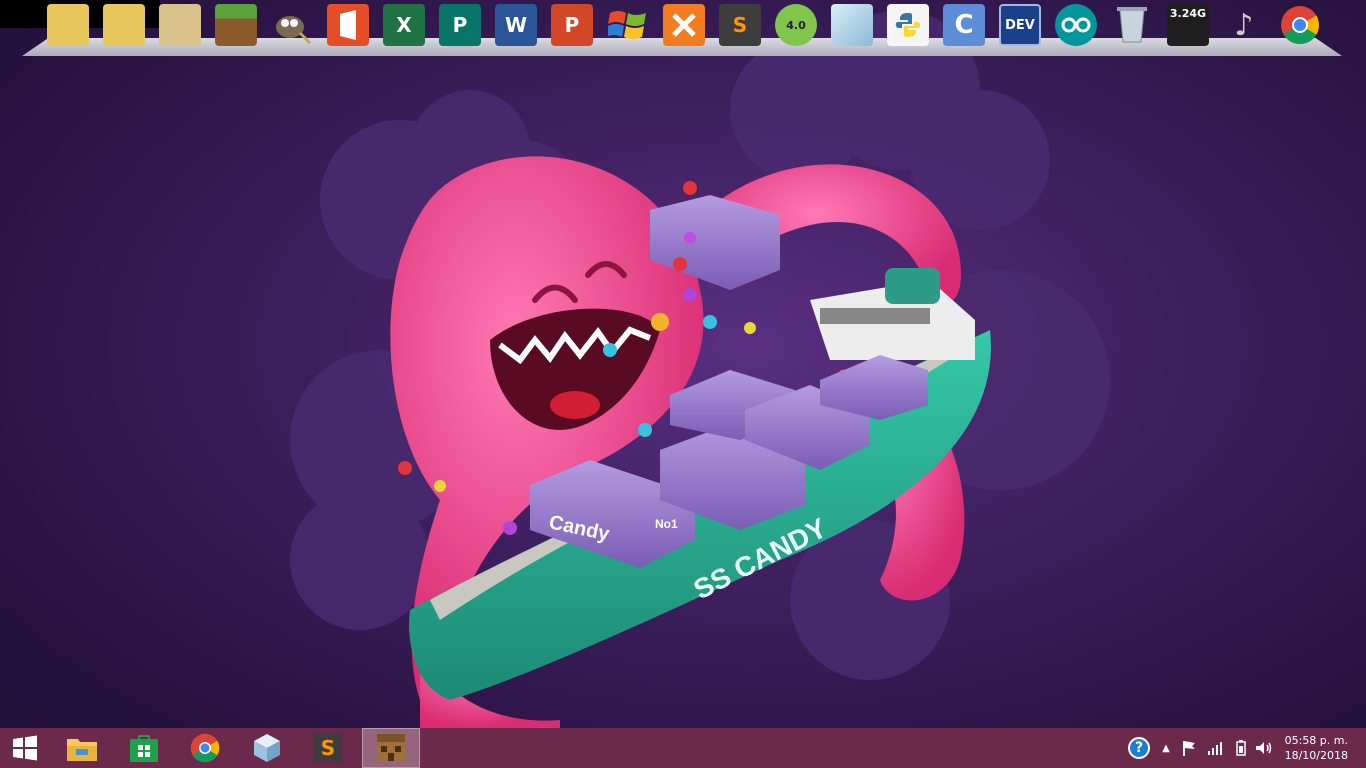 The height and width of the screenshot is (768, 1366). I want to click on dock-item-recycle-bin, so click(1132, 25).